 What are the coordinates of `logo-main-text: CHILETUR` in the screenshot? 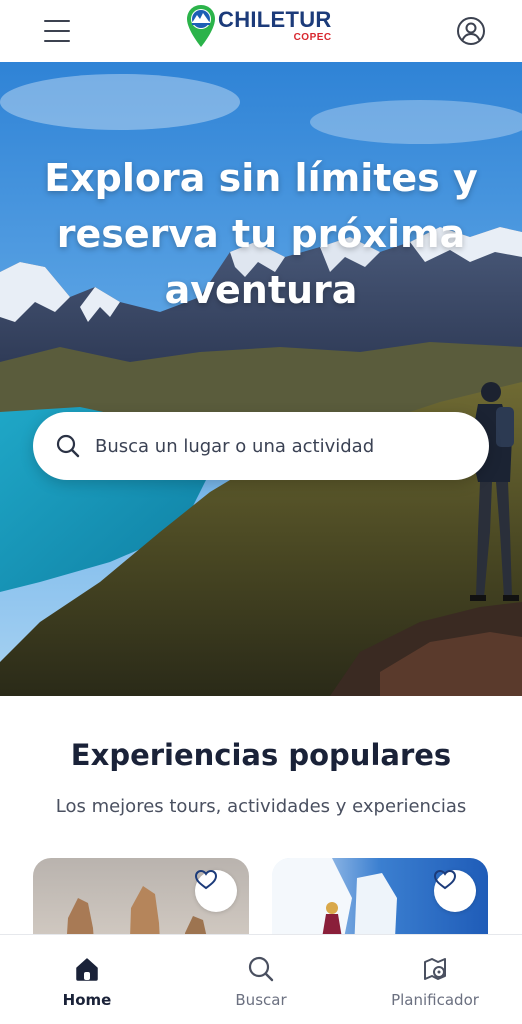 It's located at (275, 19).